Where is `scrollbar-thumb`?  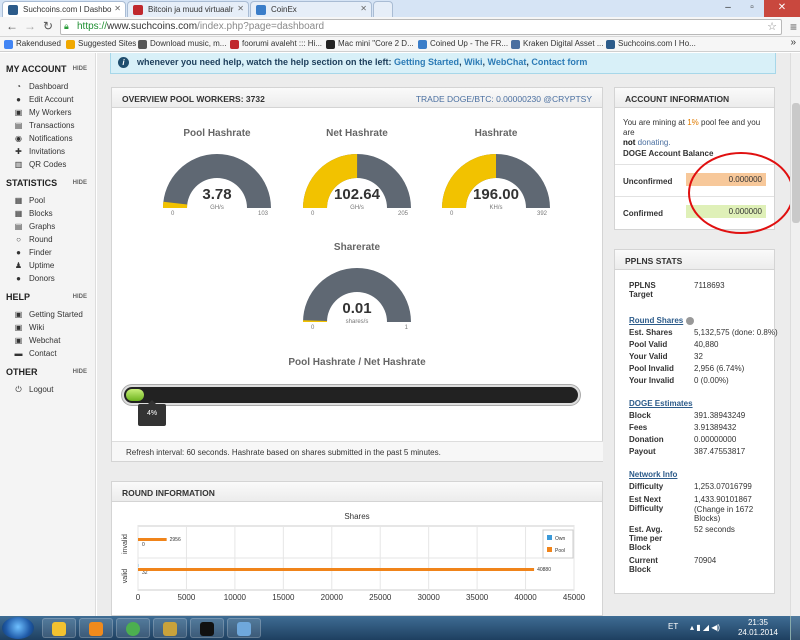 scrollbar-thumb is located at coordinates (796, 163).